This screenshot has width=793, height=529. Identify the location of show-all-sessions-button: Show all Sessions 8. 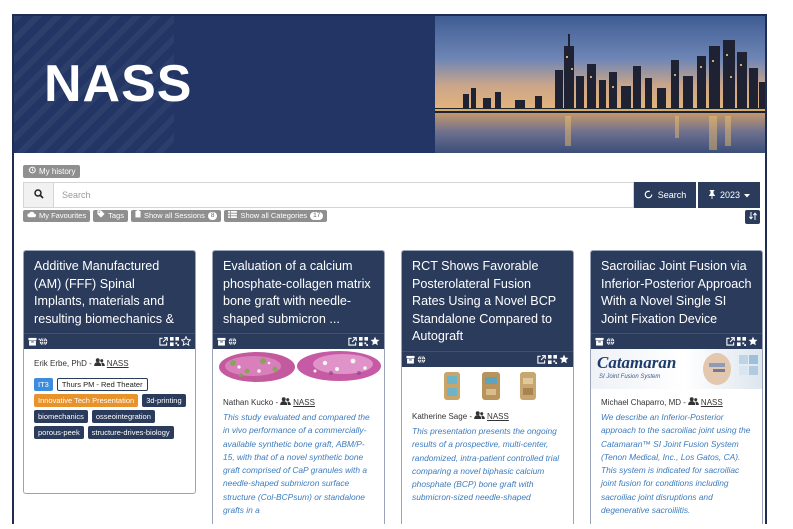
(176, 216).